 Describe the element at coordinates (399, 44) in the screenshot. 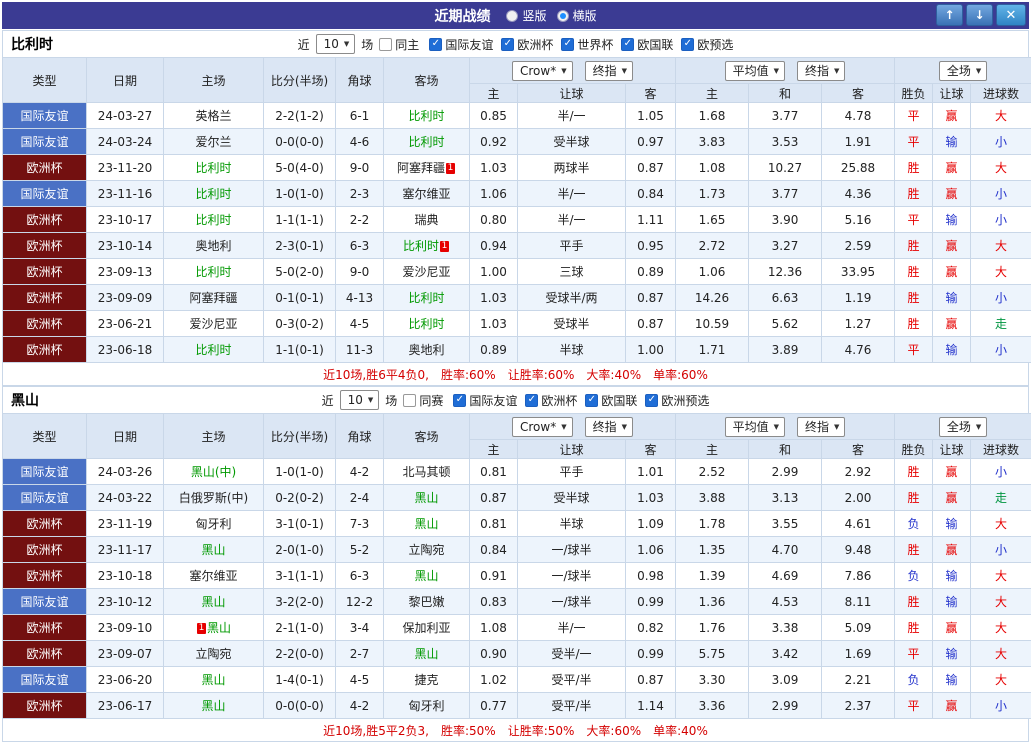

I see `same-filter-checkbox: 同主` at that location.